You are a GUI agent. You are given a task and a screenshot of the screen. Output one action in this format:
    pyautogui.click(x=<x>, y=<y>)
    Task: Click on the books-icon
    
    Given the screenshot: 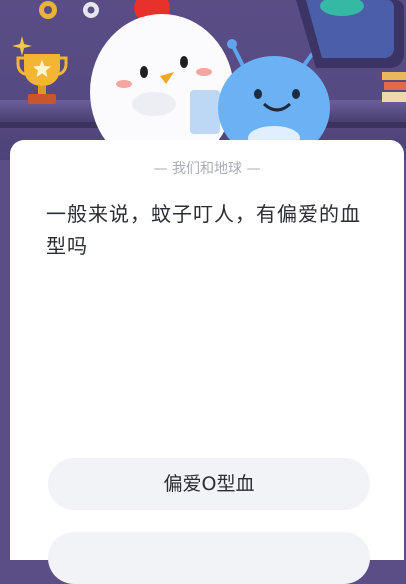 What is the action you would take?
    pyautogui.click(x=394, y=87)
    